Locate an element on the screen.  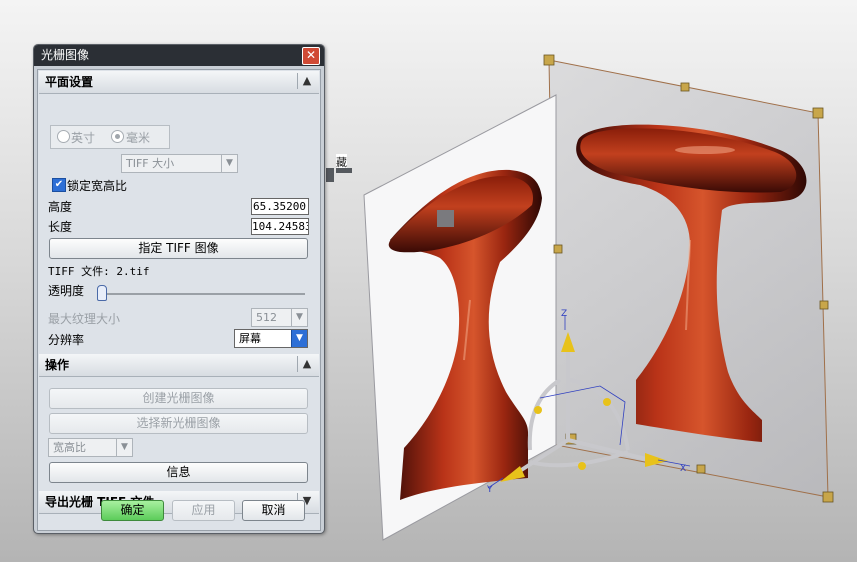
transparency-slider-track is located at coordinates (202, 294).